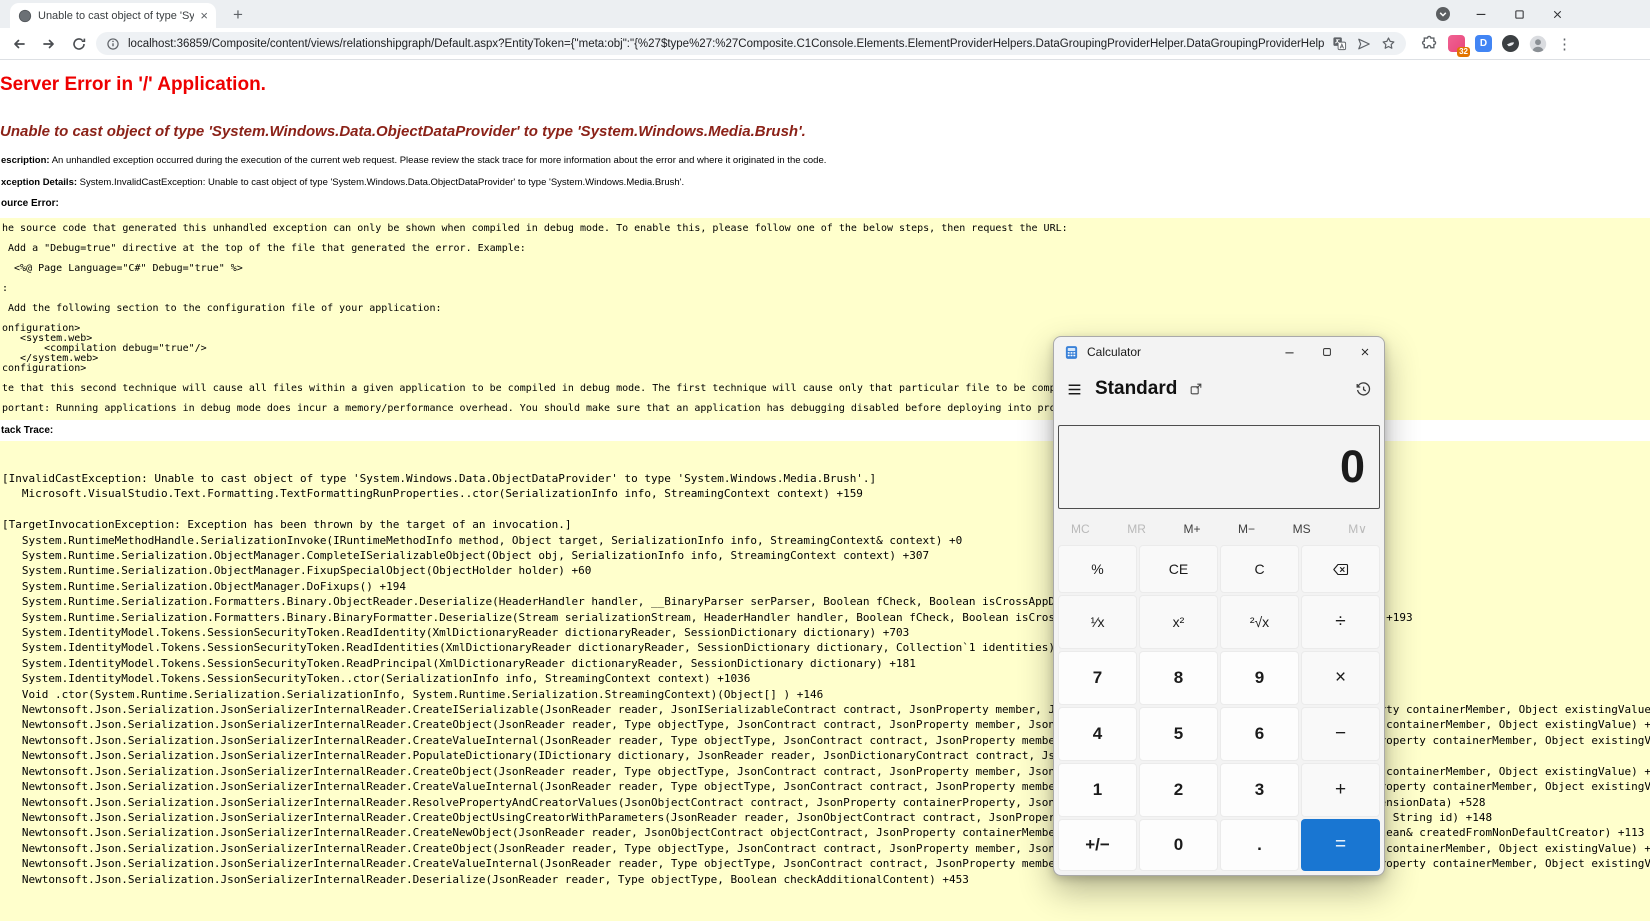 The height and width of the screenshot is (921, 1650). Describe the element at coordinates (1340, 622) in the screenshot. I see `divide-button: ÷` at that location.